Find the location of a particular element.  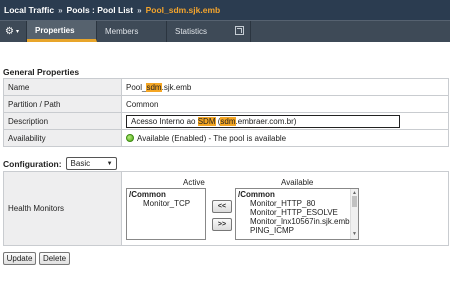

tab-bar: ⚙ ▾ Properties Members Statistics is located at coordinates (225, 31).